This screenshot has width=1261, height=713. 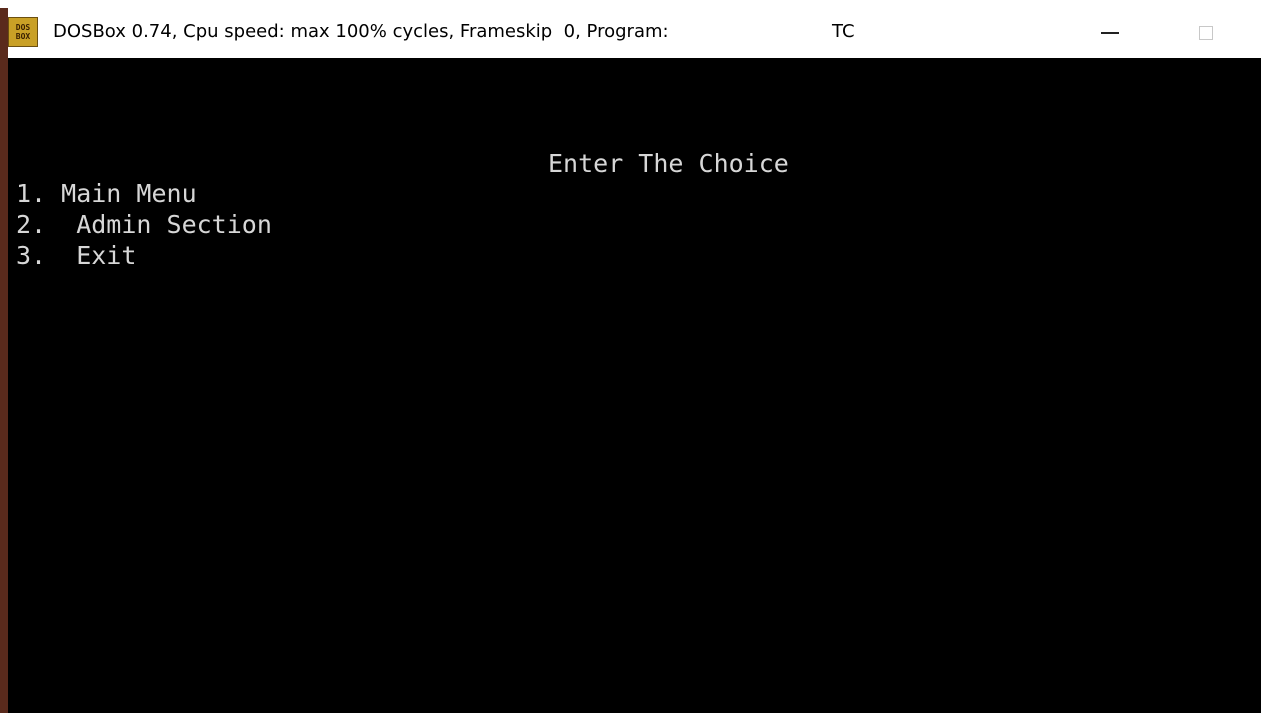 I want to click on menu-option-admin-section: 2. Admin Section, so click(x=144, y=224).